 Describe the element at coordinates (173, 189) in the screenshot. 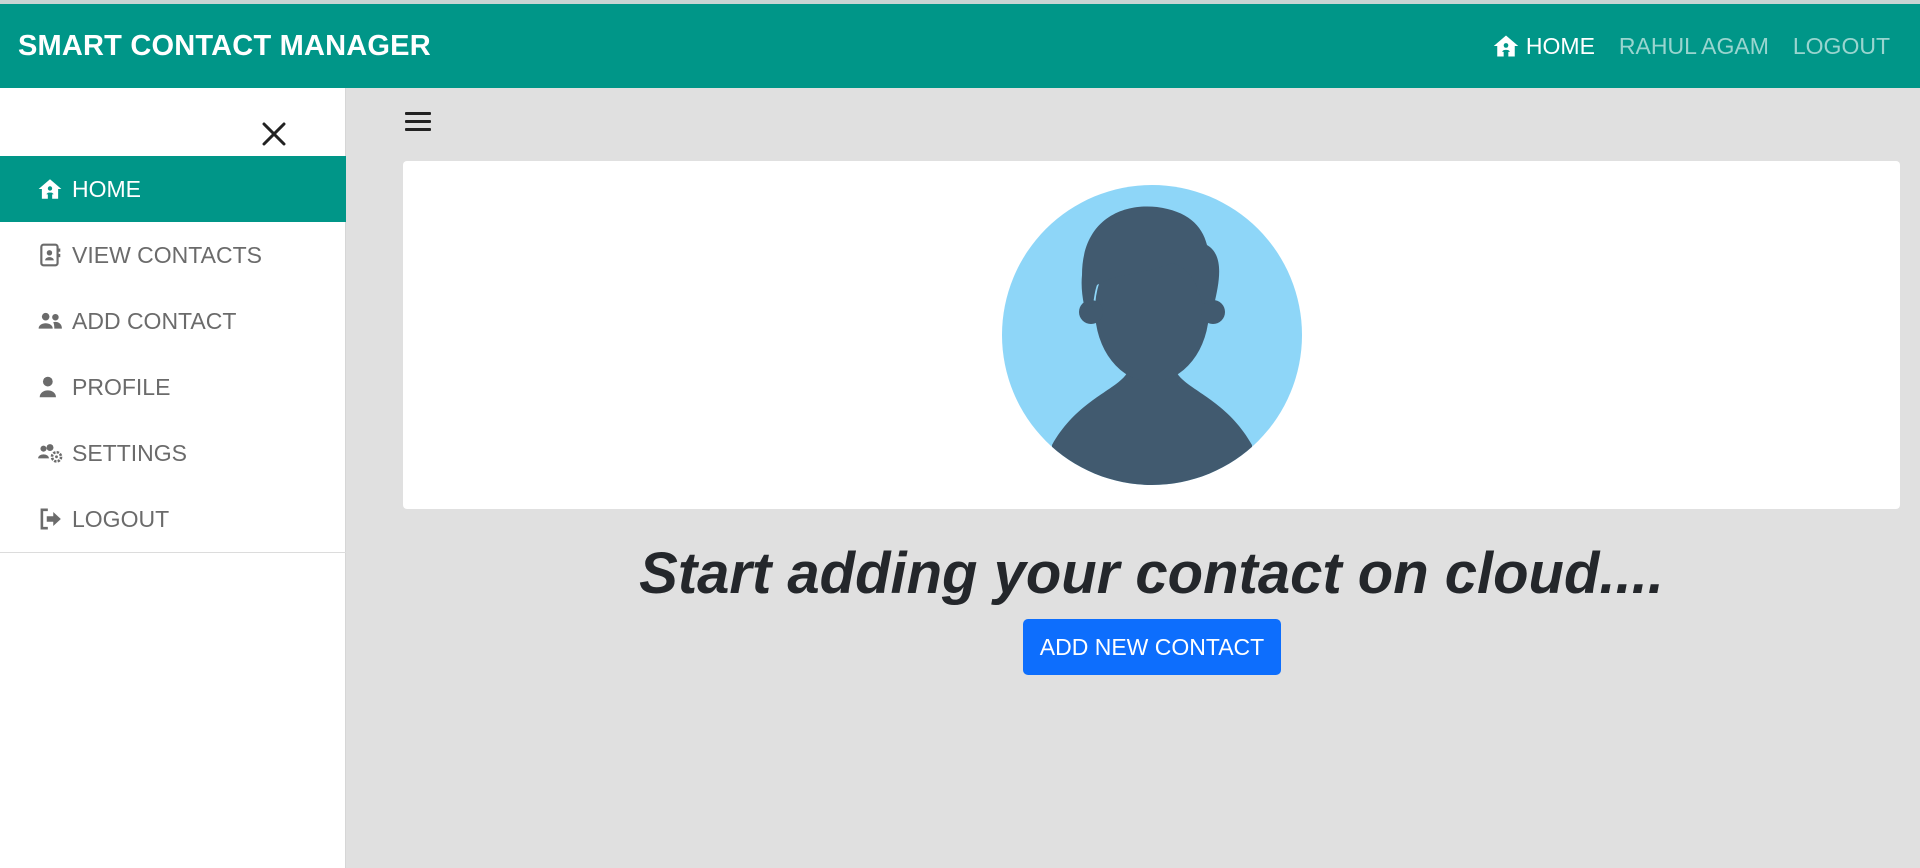

I see `sidebar-item-home: HOME` at that location.